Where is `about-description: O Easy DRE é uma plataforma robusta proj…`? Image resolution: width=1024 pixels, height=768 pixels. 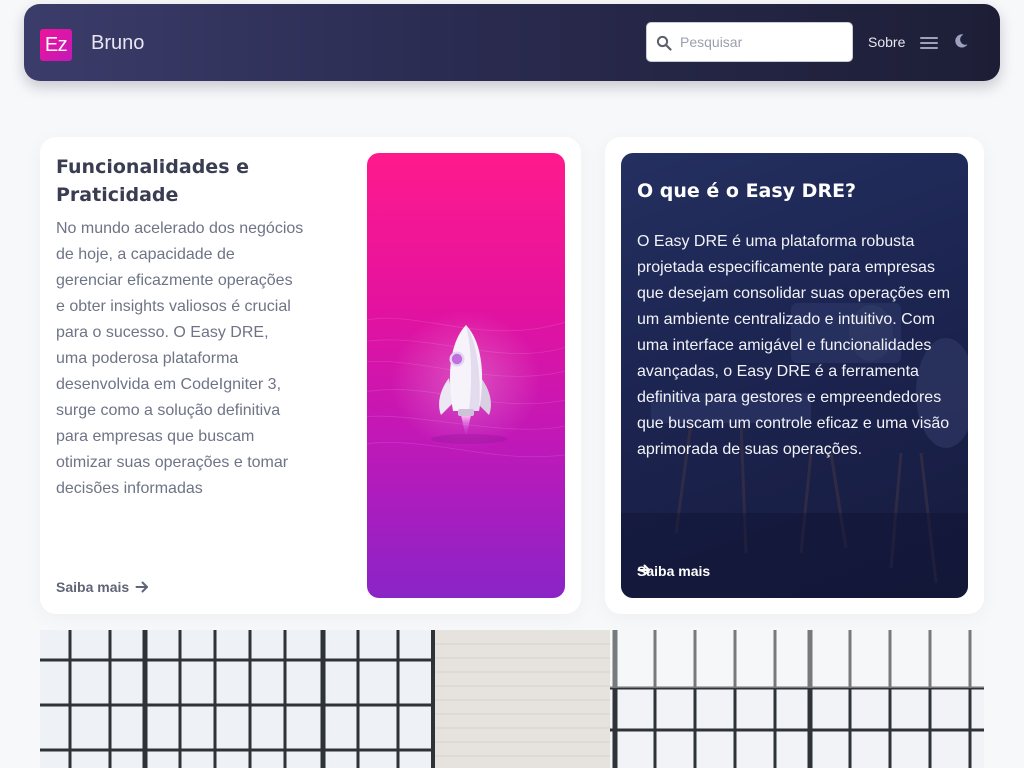
about-description: O Easy DRE é uma plataforma robusta proj… is located at coordinates (794, 345).